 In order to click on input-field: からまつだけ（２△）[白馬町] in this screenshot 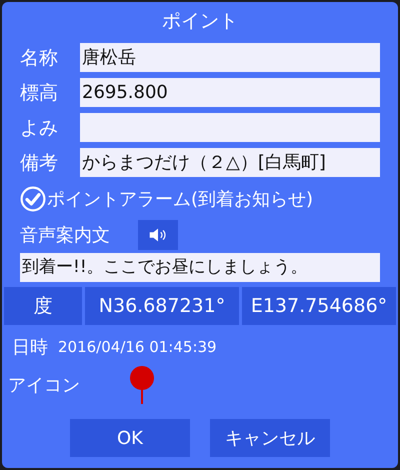, I will do `click(230, 162)`.